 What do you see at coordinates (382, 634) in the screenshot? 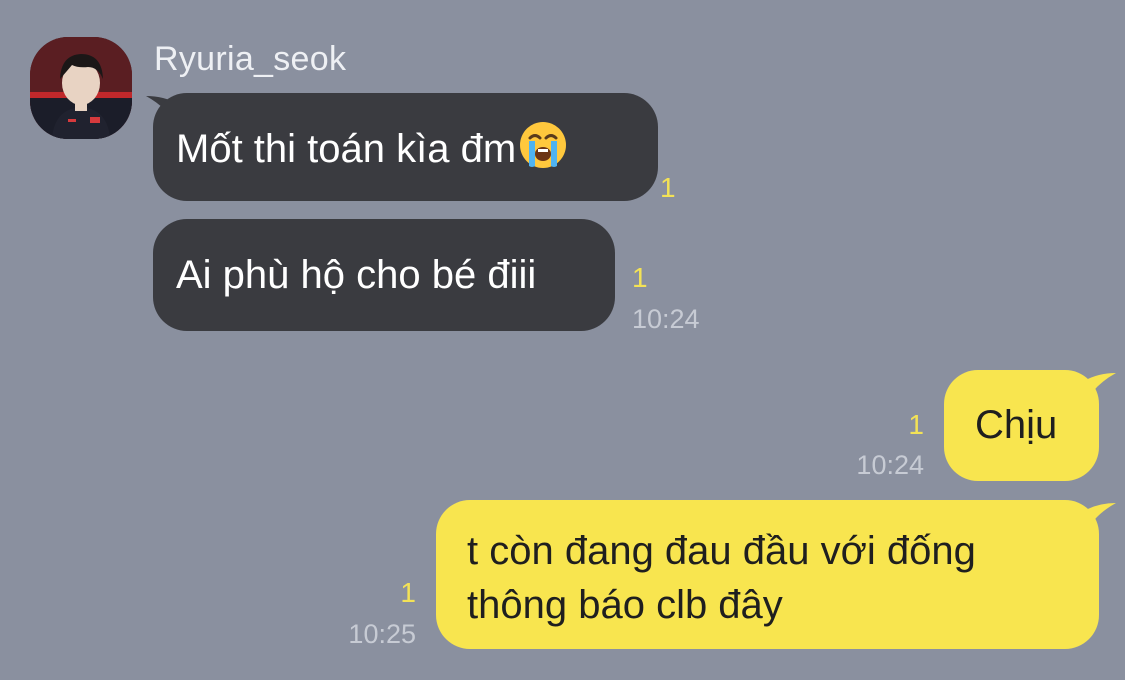
I see `message-timestamp: 10:25` at bounding box center [382, 634].